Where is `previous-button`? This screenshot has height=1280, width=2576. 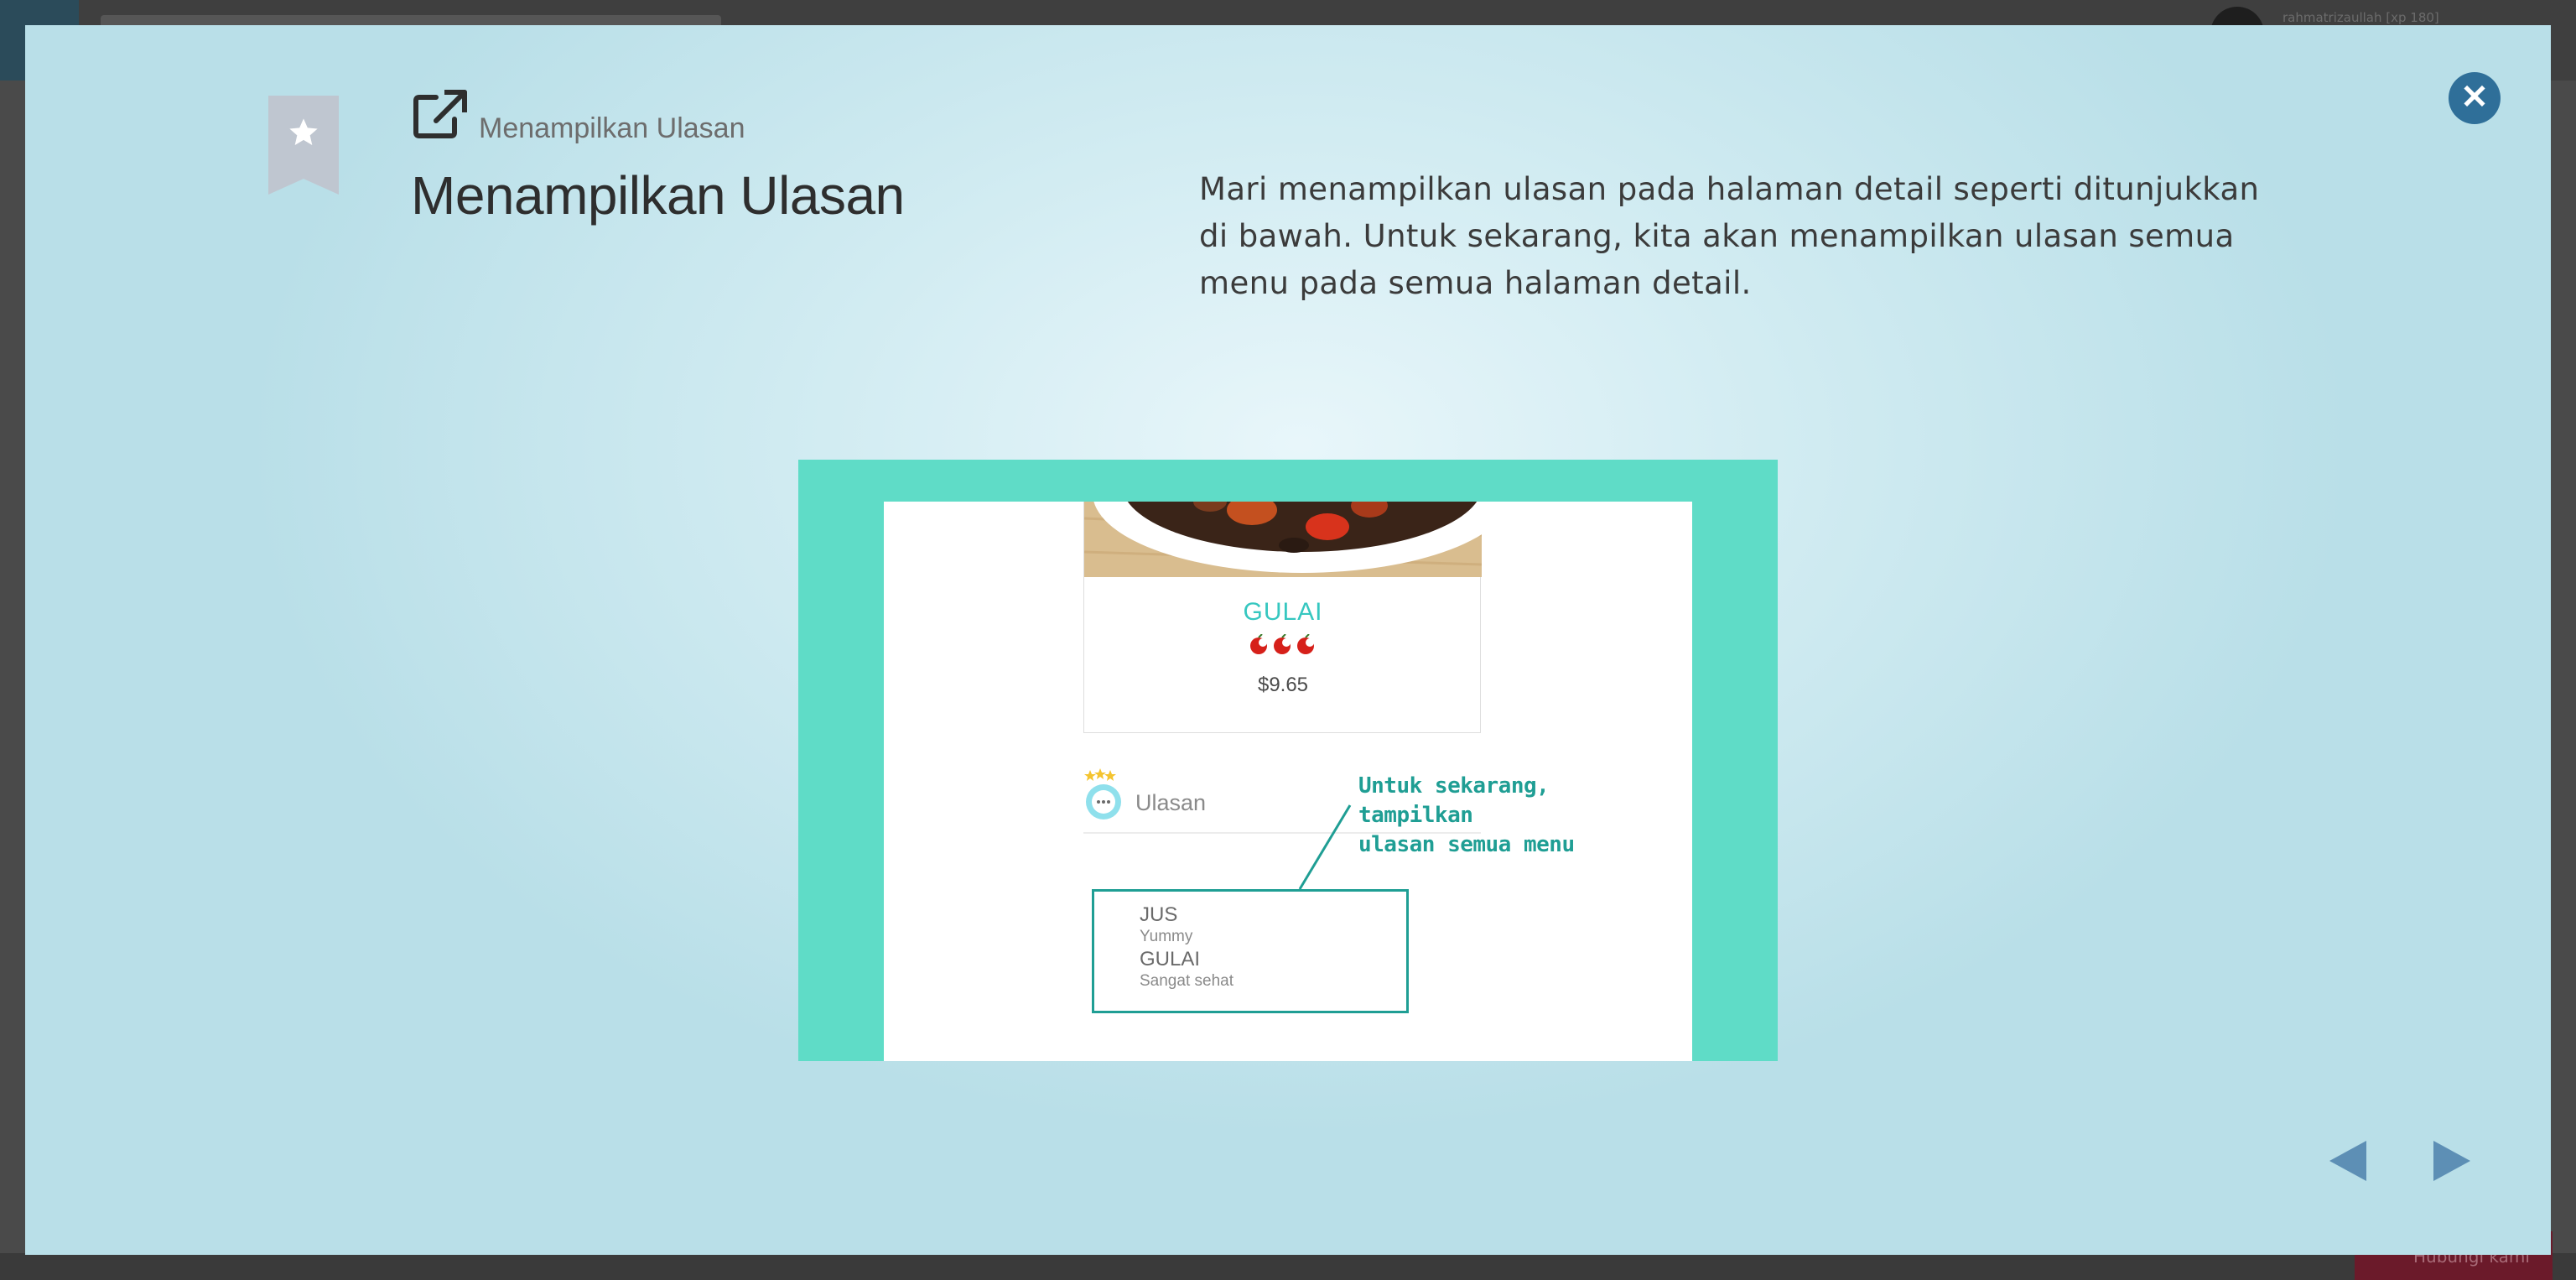
previous-button is located at coordinates (2347, 1160).